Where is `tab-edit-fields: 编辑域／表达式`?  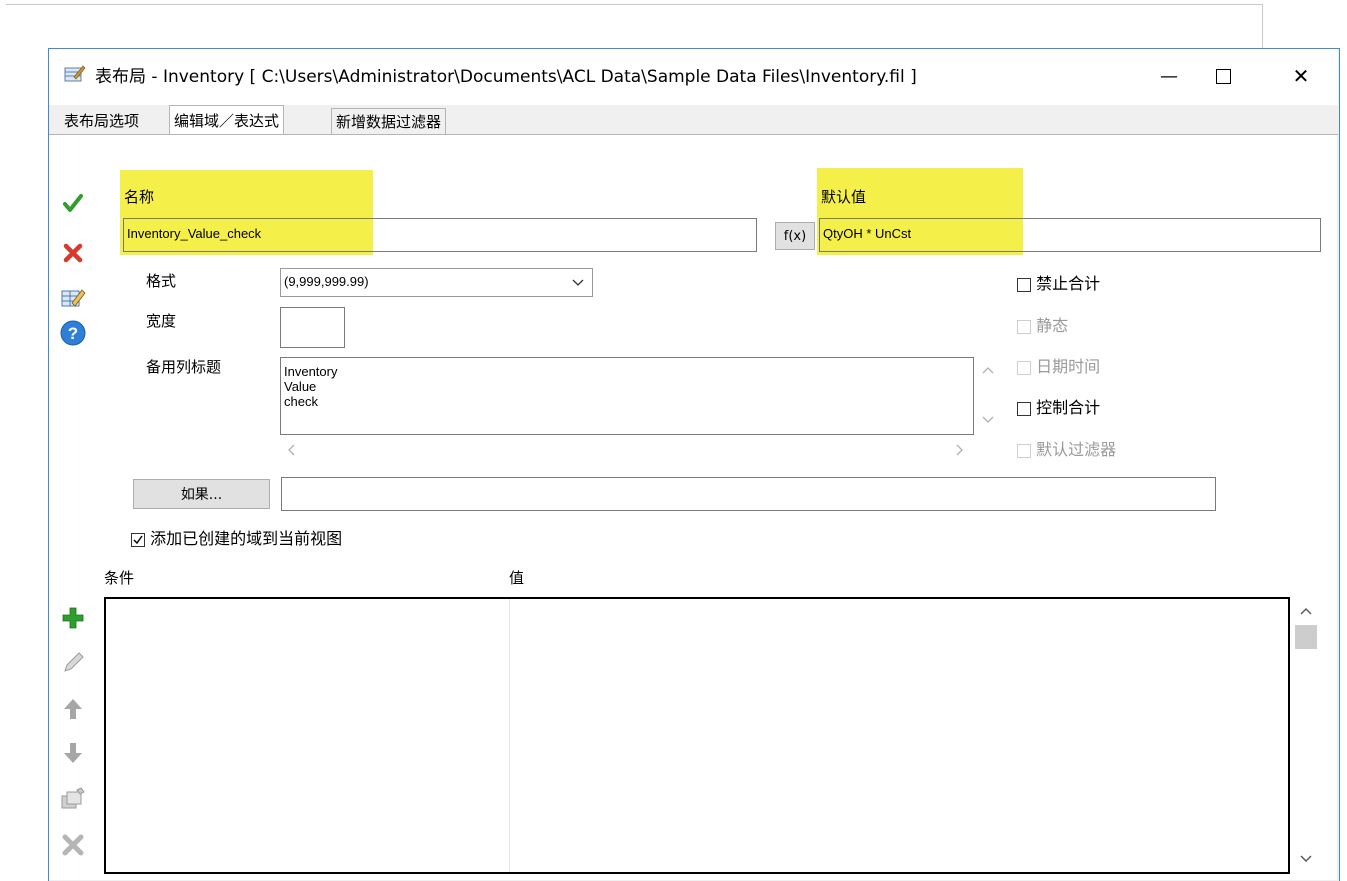
tab-edit-fields: 编辑域／表达式 is located at coordinates (227, 120).